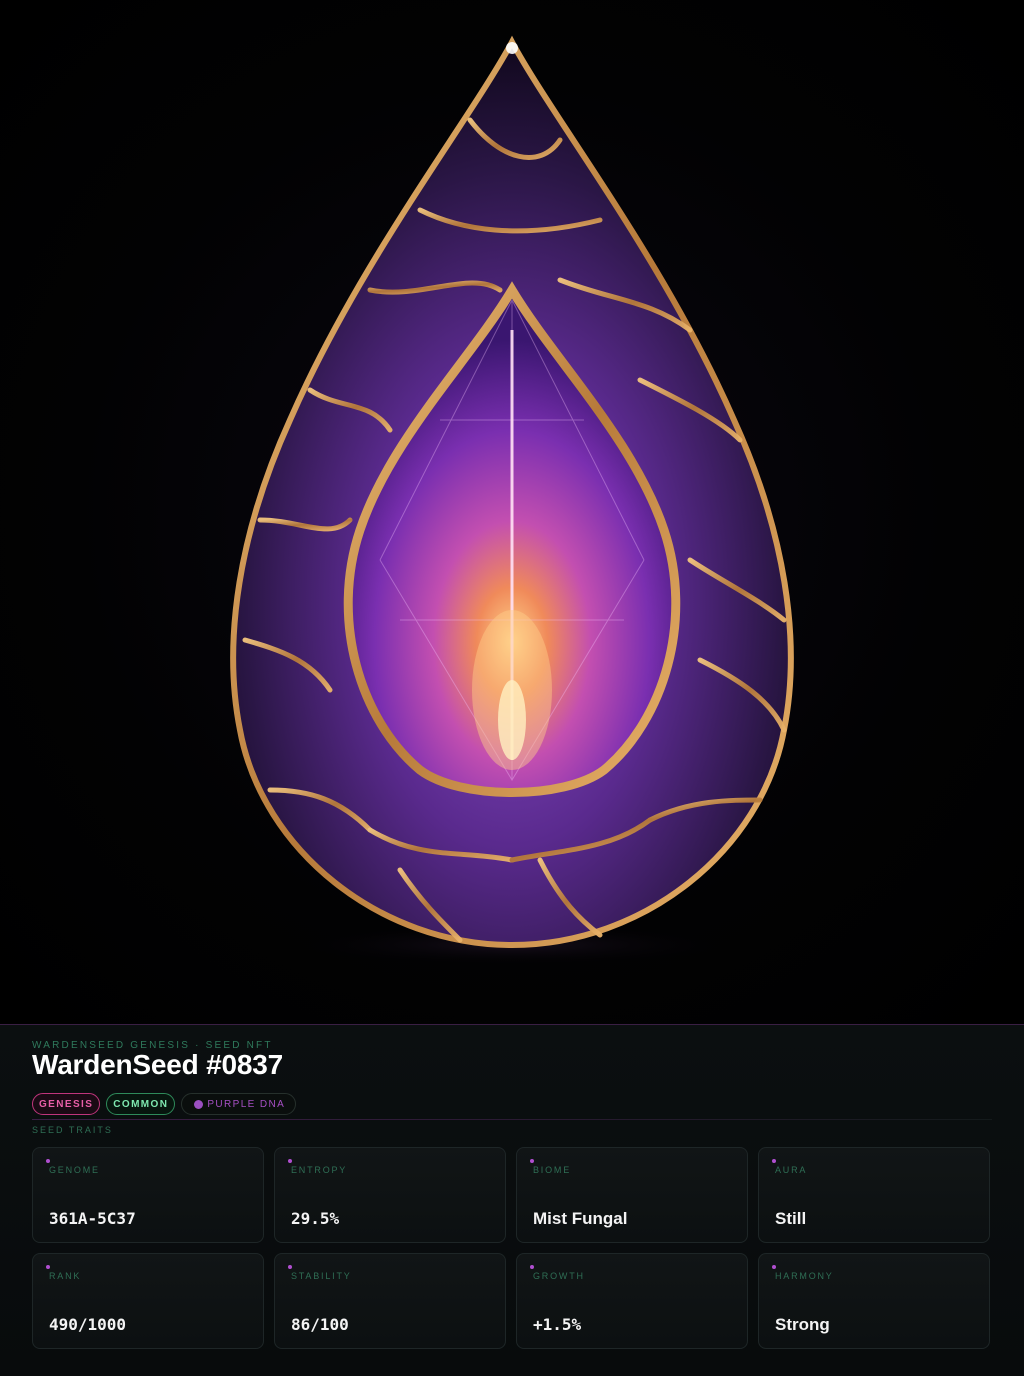  I want to click on trait-card-aura: AURA Still, so click(874, 1195).